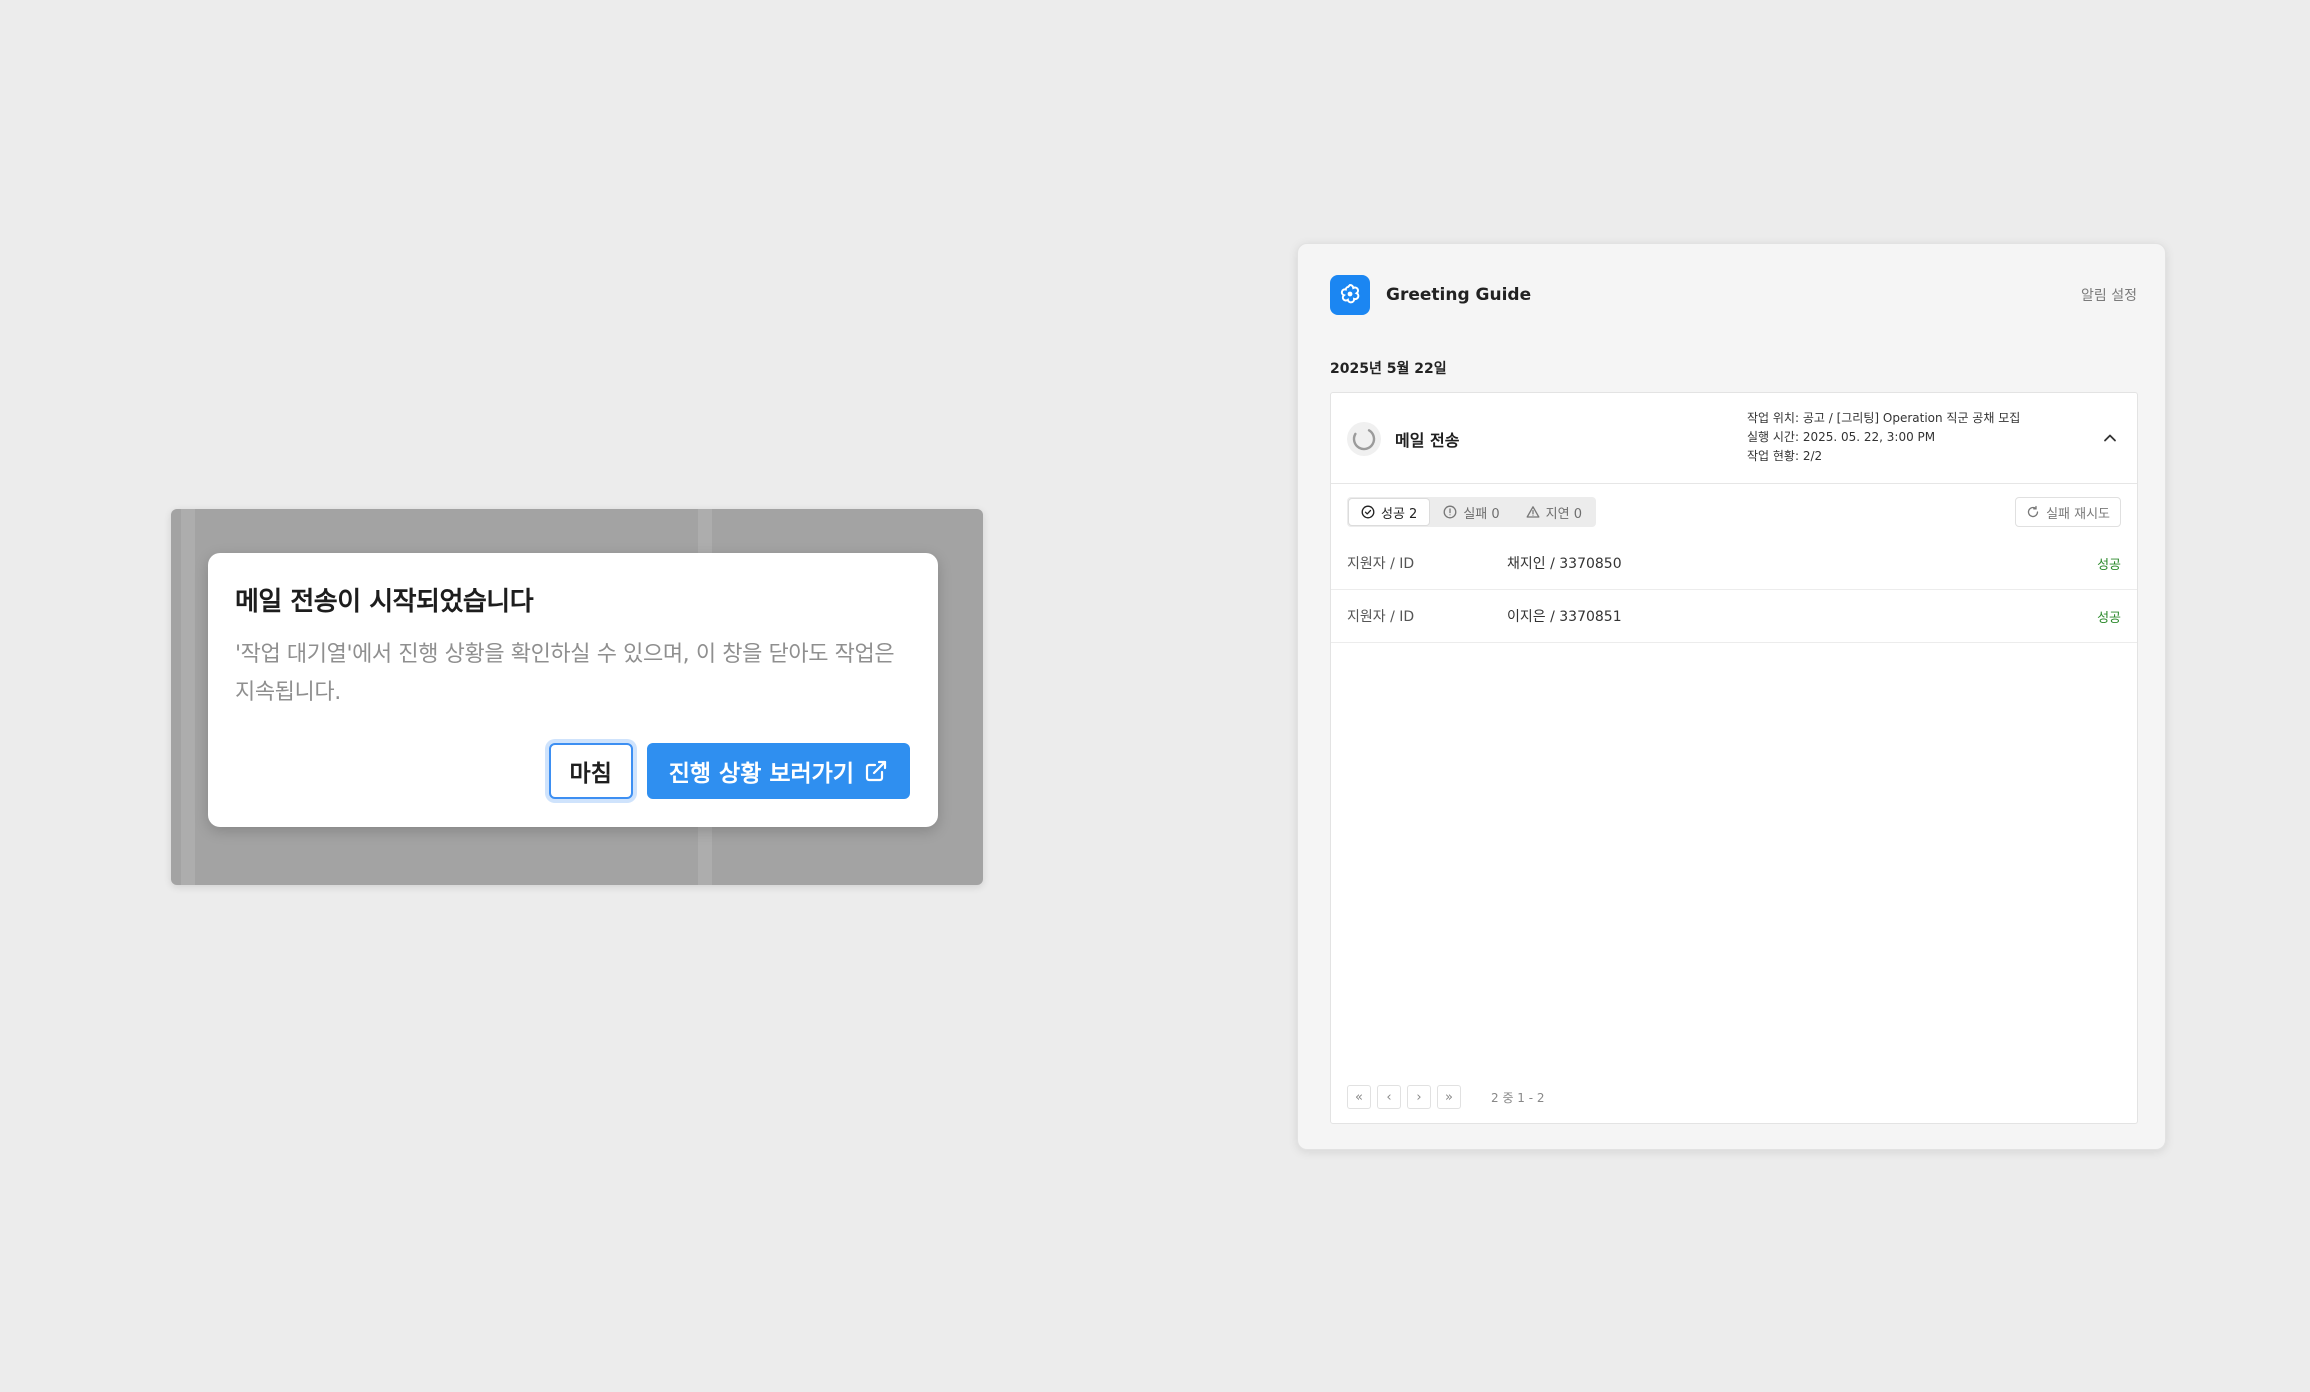 The image size is (2310, 1392). I want to click on pagination: « ‹ › » 2 중 1 - 2, so click(1446, 1097).